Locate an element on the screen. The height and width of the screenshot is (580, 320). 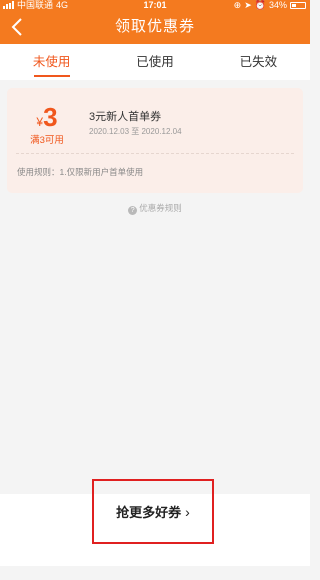
alarm-icon: ⏰ is located at coordinates (260, 5).